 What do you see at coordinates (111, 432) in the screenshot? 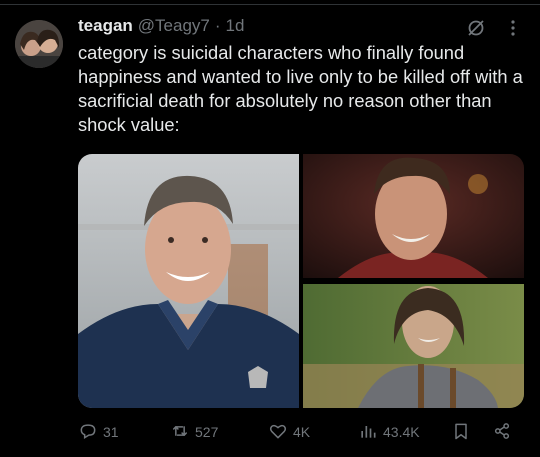
I see `reply-count: 31` at bounding box center [111, 432].